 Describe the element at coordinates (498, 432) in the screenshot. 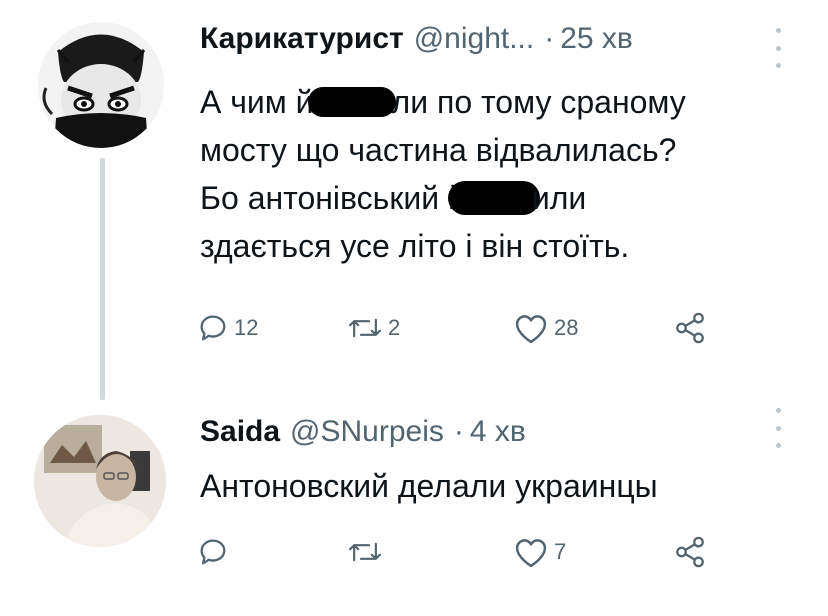

I see `tweet-time: 4 хв` at that location.